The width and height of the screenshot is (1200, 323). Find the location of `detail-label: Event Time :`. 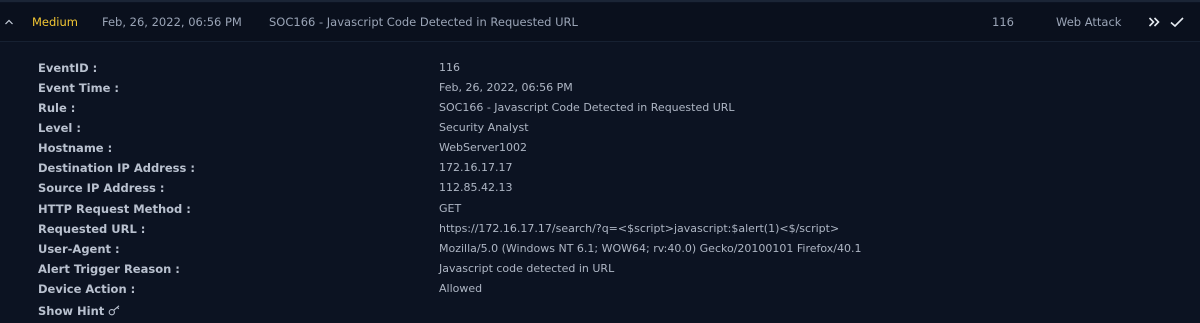

detail-label: Event Time : is located at coordinates (79, 88).